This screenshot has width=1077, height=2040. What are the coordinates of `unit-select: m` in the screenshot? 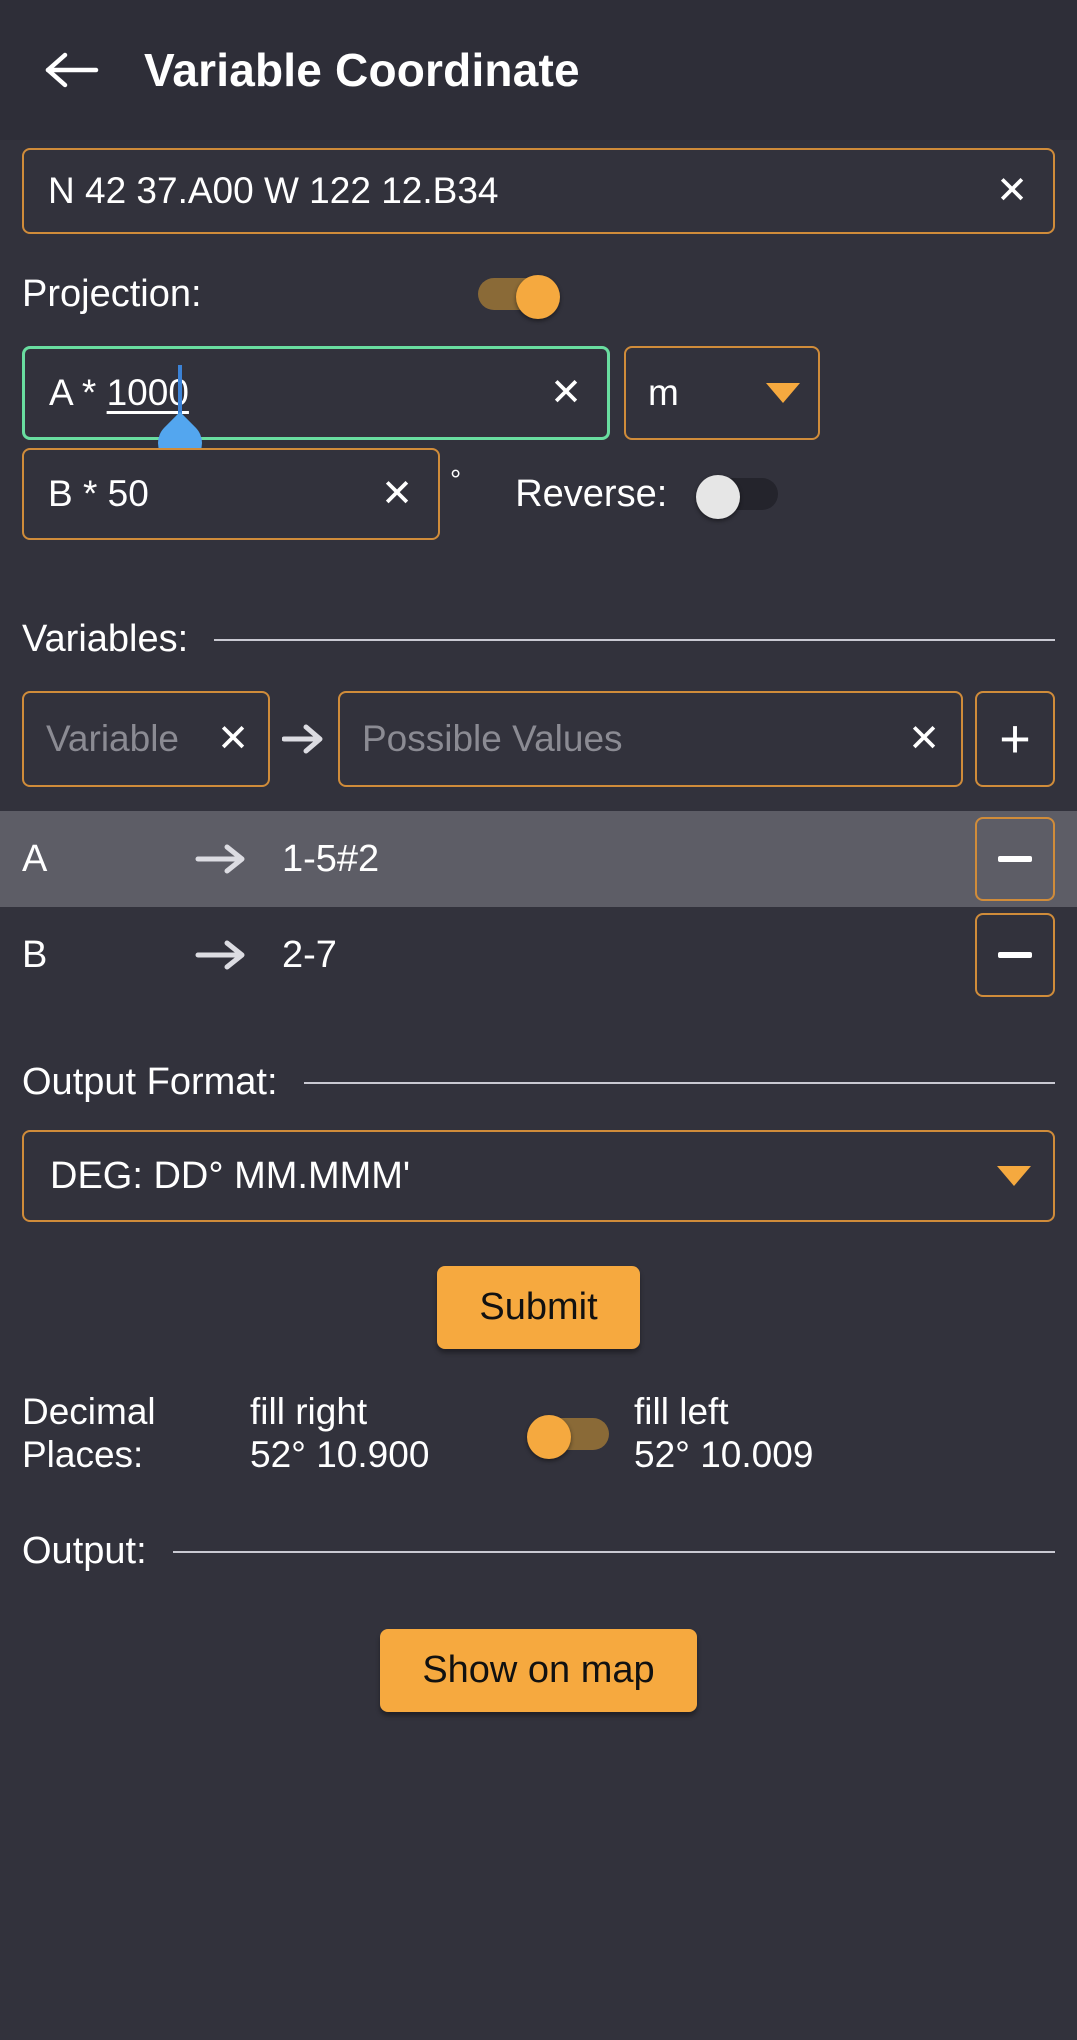 It's located at (722, 393).